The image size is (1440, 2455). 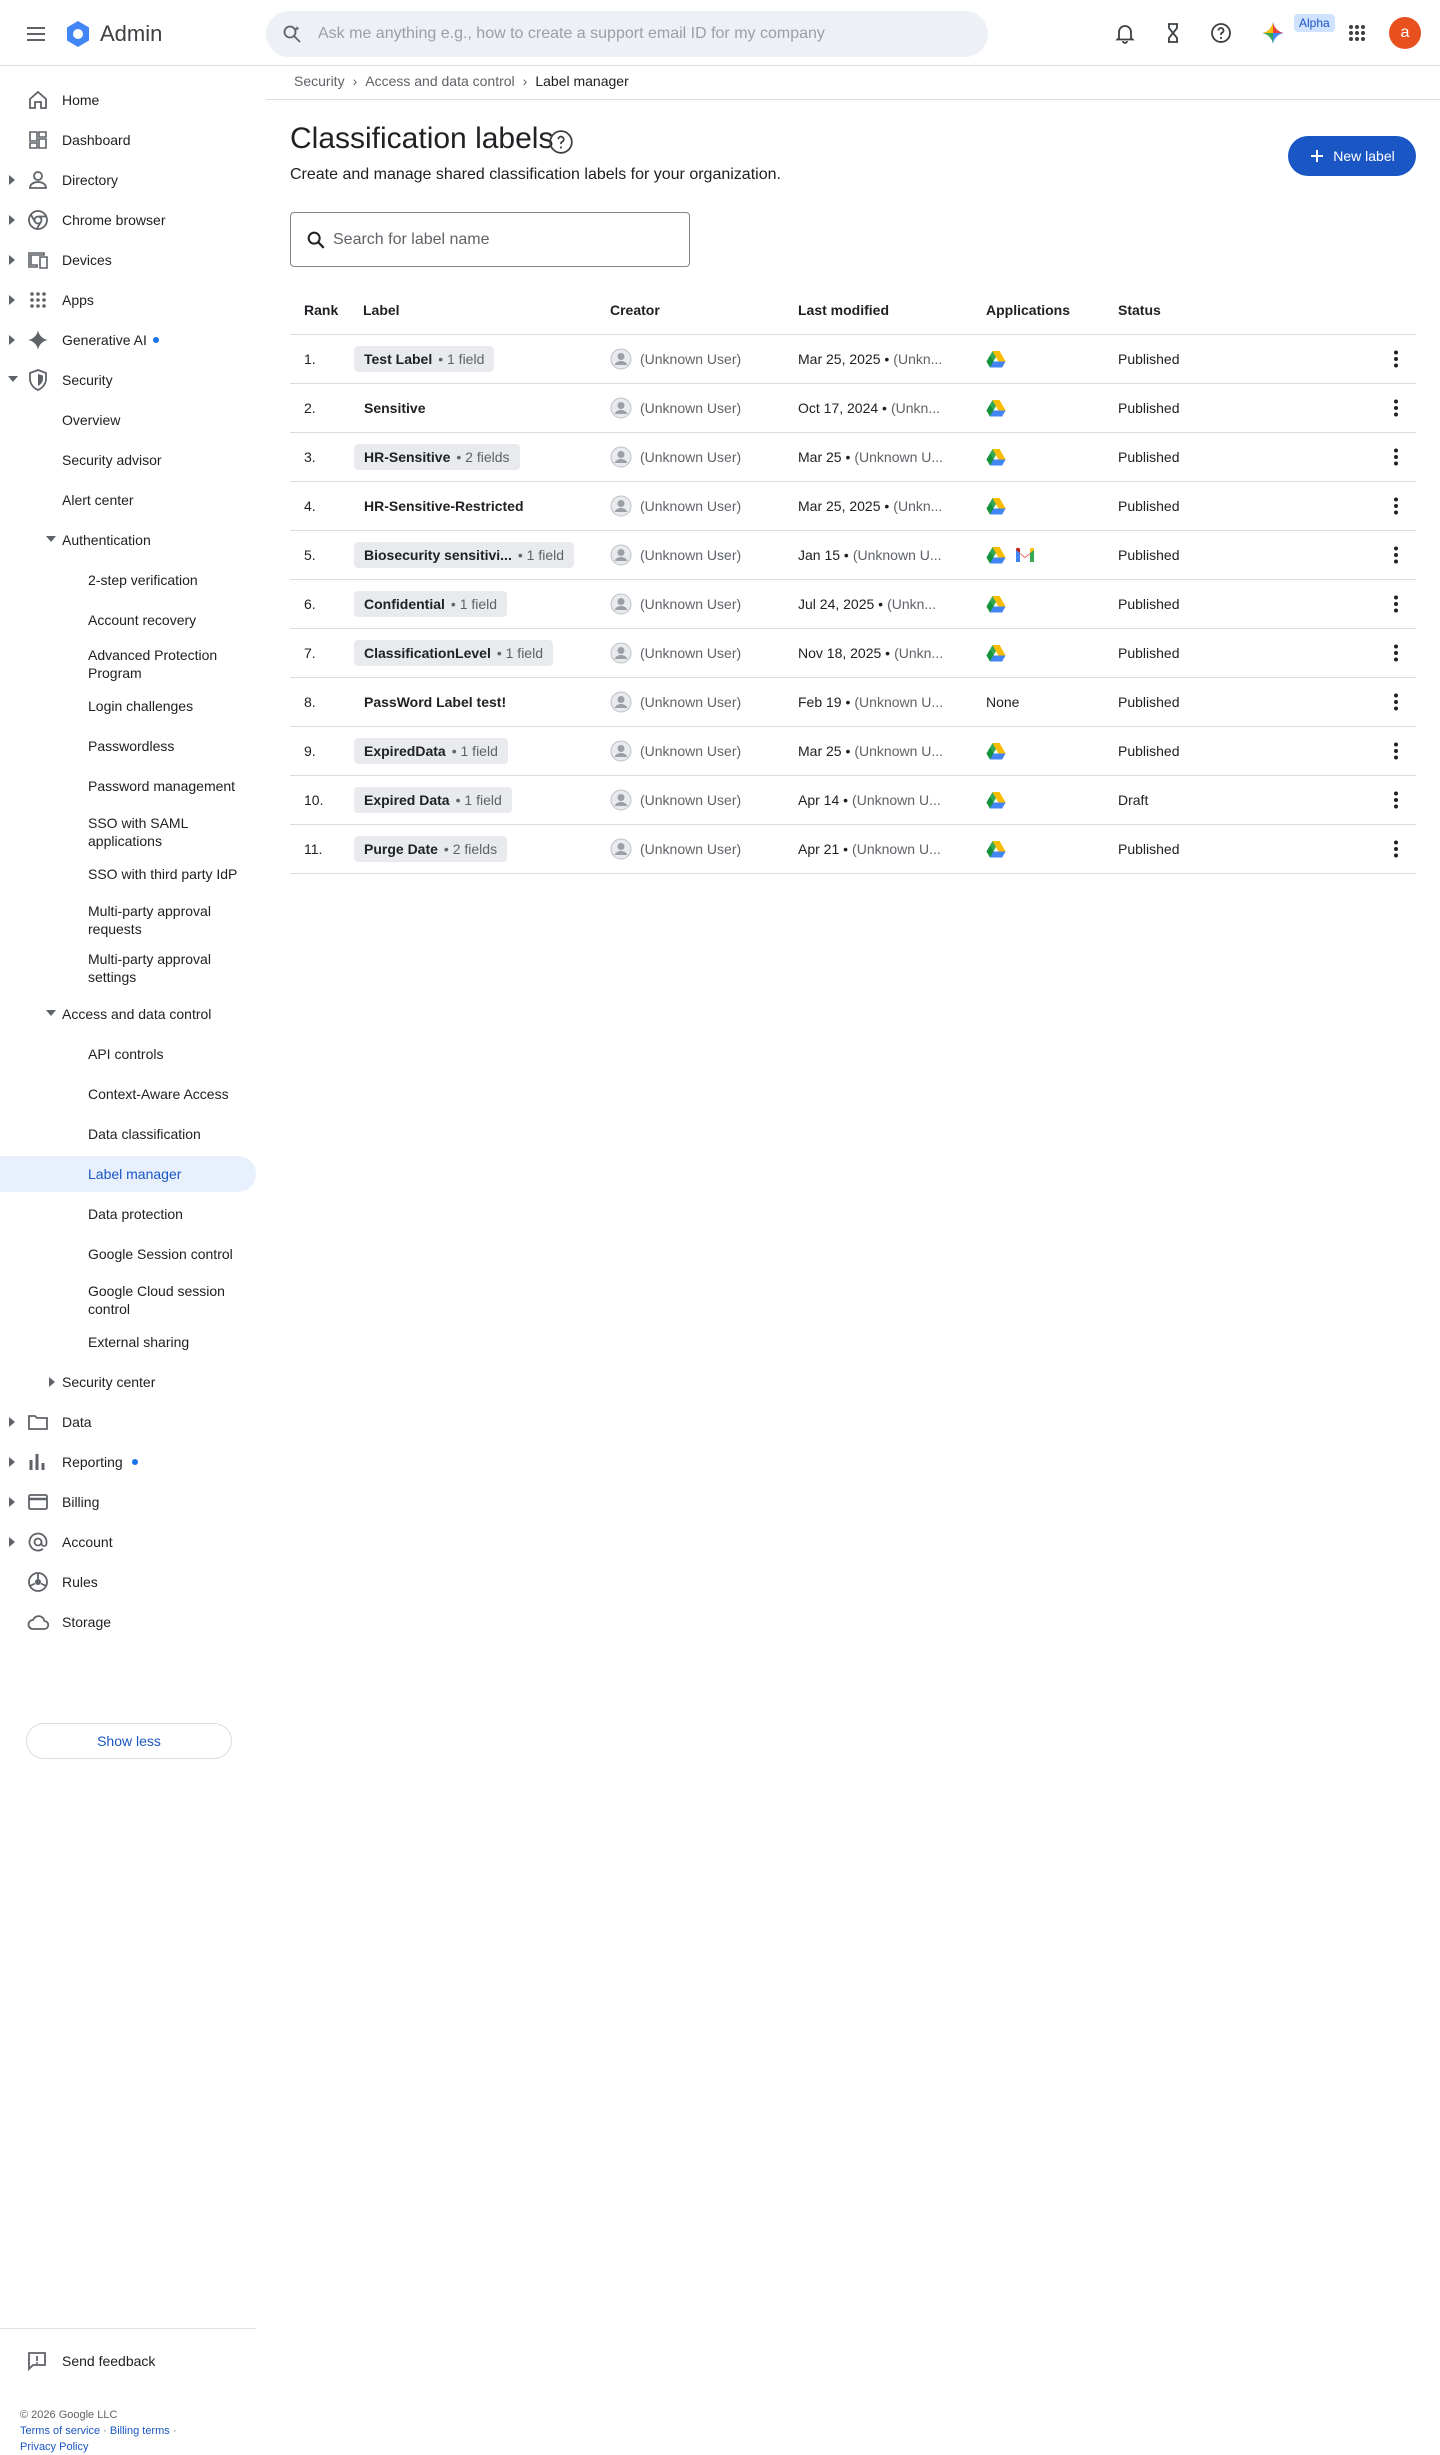 What do you see at coordinates (128, 500) in the screenshot?
I see `sidebar-item-alert-center: Alert center` at bounding box center [128, 500].